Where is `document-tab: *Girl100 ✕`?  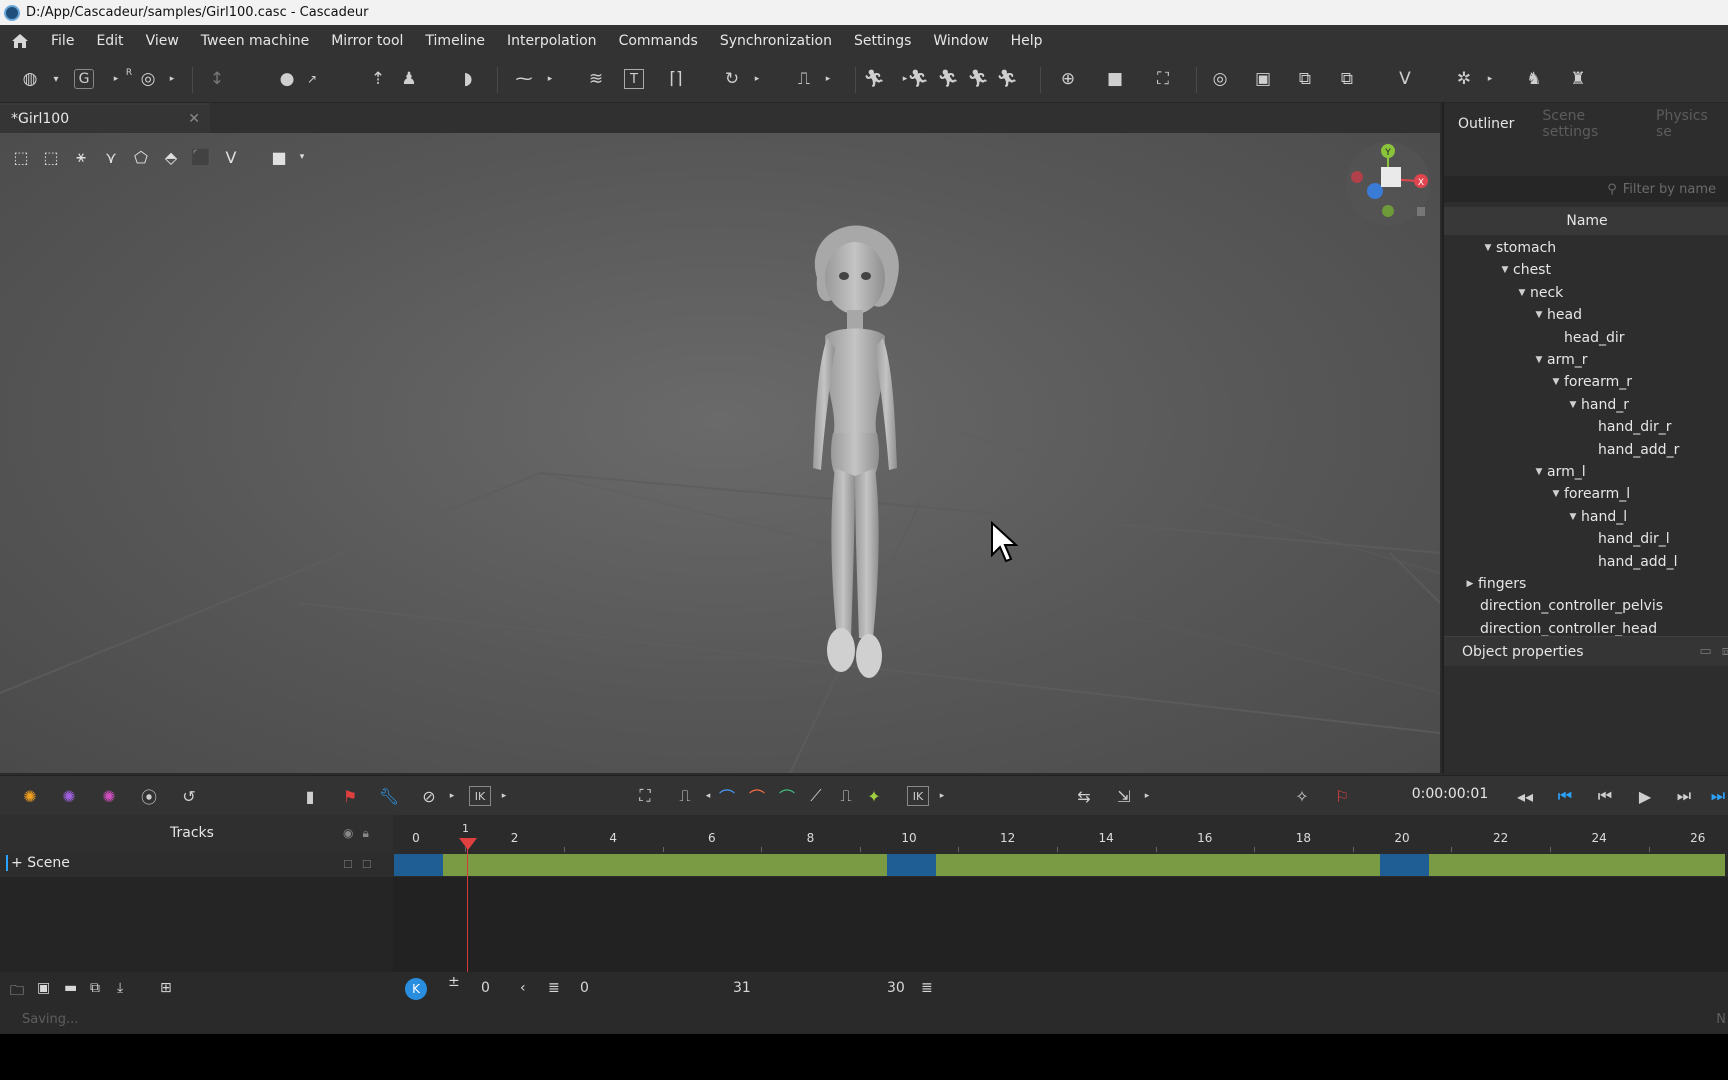
document-tab: *Girl100 ✕ is located at coordinates (105, 118).